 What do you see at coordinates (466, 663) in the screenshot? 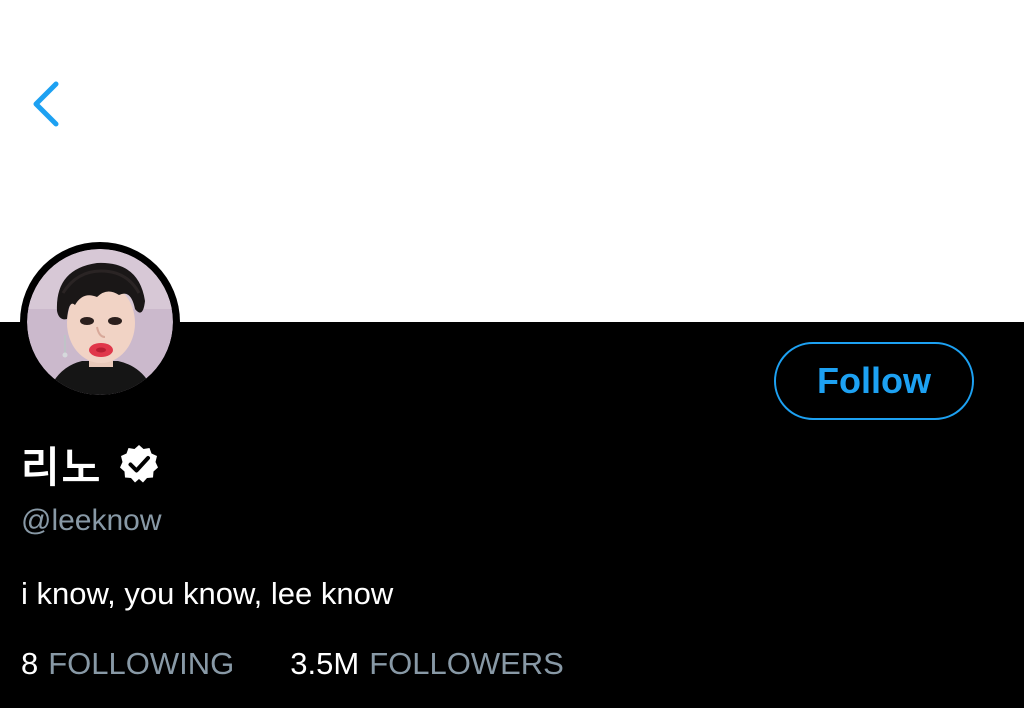
I see `followers-label: FOLLOWERS` at bounding box center [466, 663].